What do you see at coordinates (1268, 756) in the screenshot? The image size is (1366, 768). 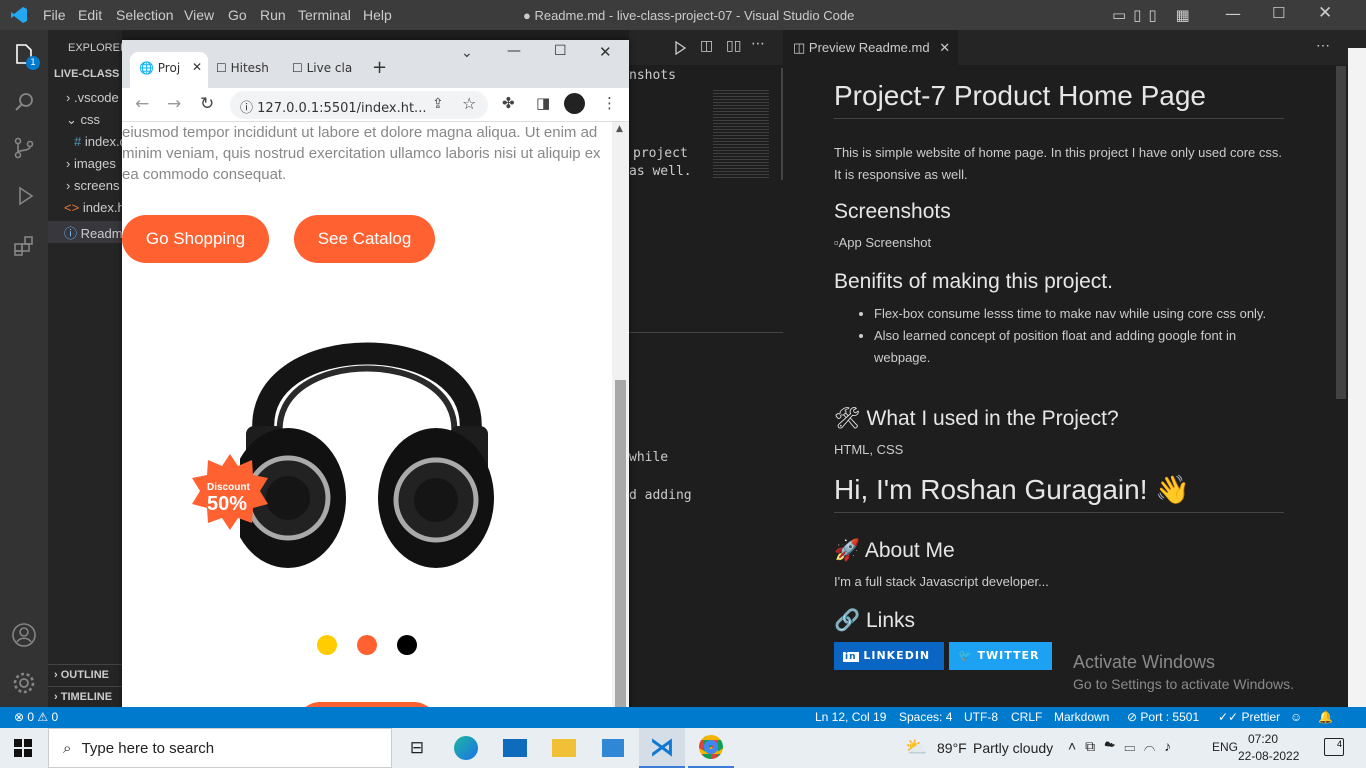 I see `clock-date: 22-08-2022` at bounding box center [1268, 756].